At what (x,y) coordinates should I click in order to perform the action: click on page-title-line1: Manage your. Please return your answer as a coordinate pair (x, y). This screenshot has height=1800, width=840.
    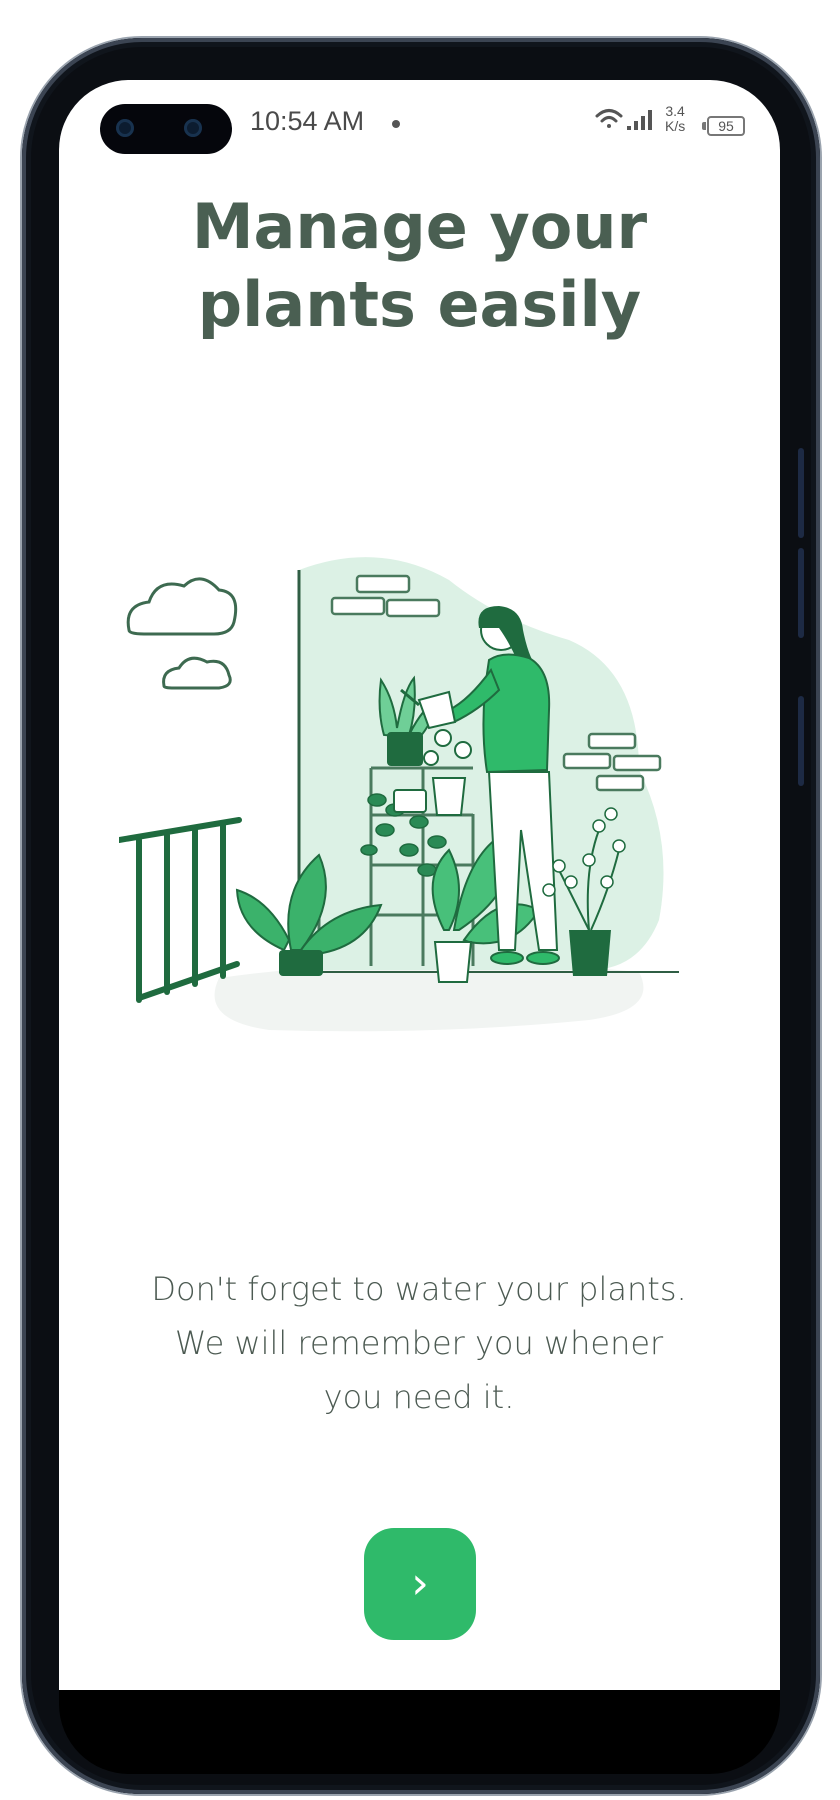
    Looking at the image, I should click on (419, 226).